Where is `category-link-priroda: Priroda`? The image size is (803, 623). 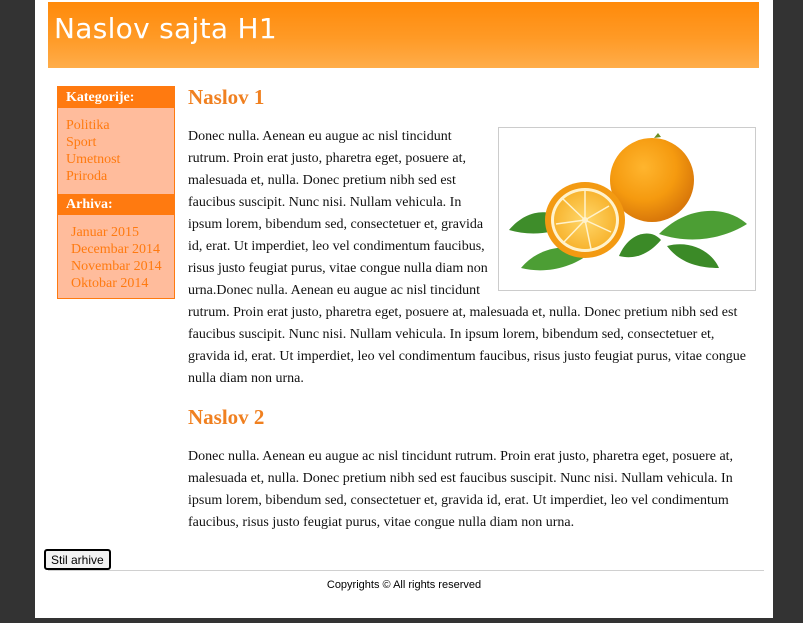
category-link-priroda: Priroda is located at coordinates (120, 176).